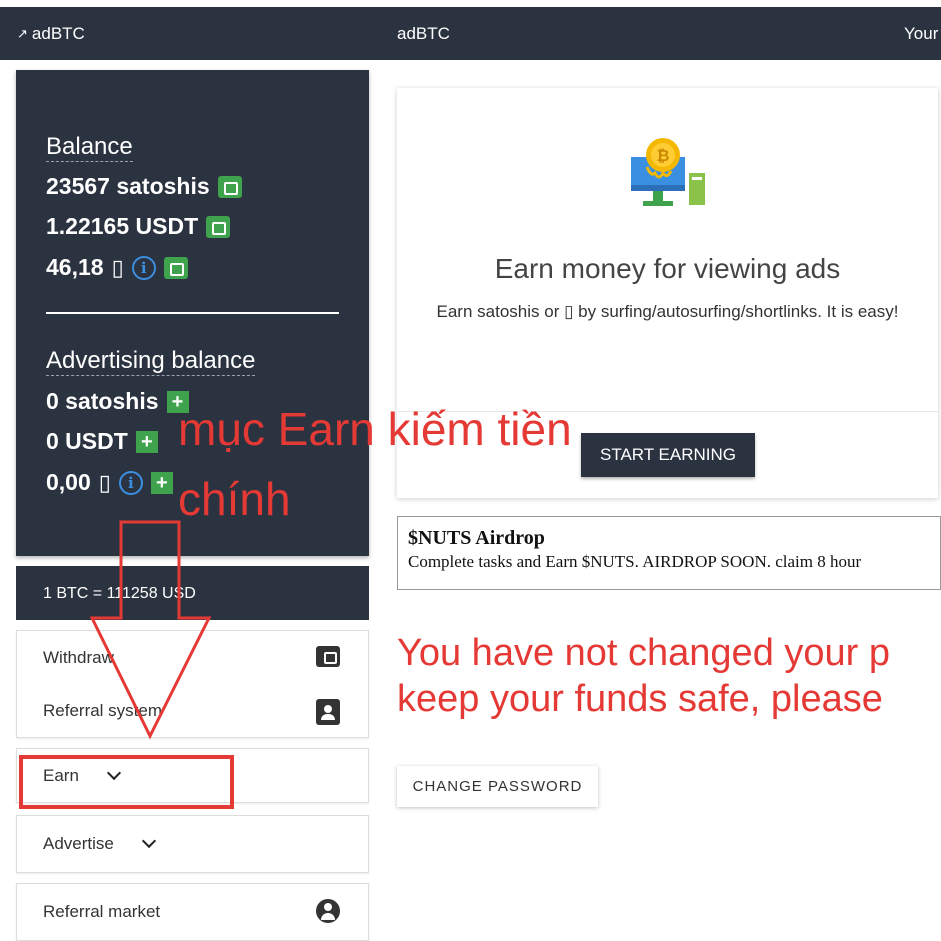 This screenshot has width=941, height=941. I want to click on balance-heading: Balance, so click(89, 147).